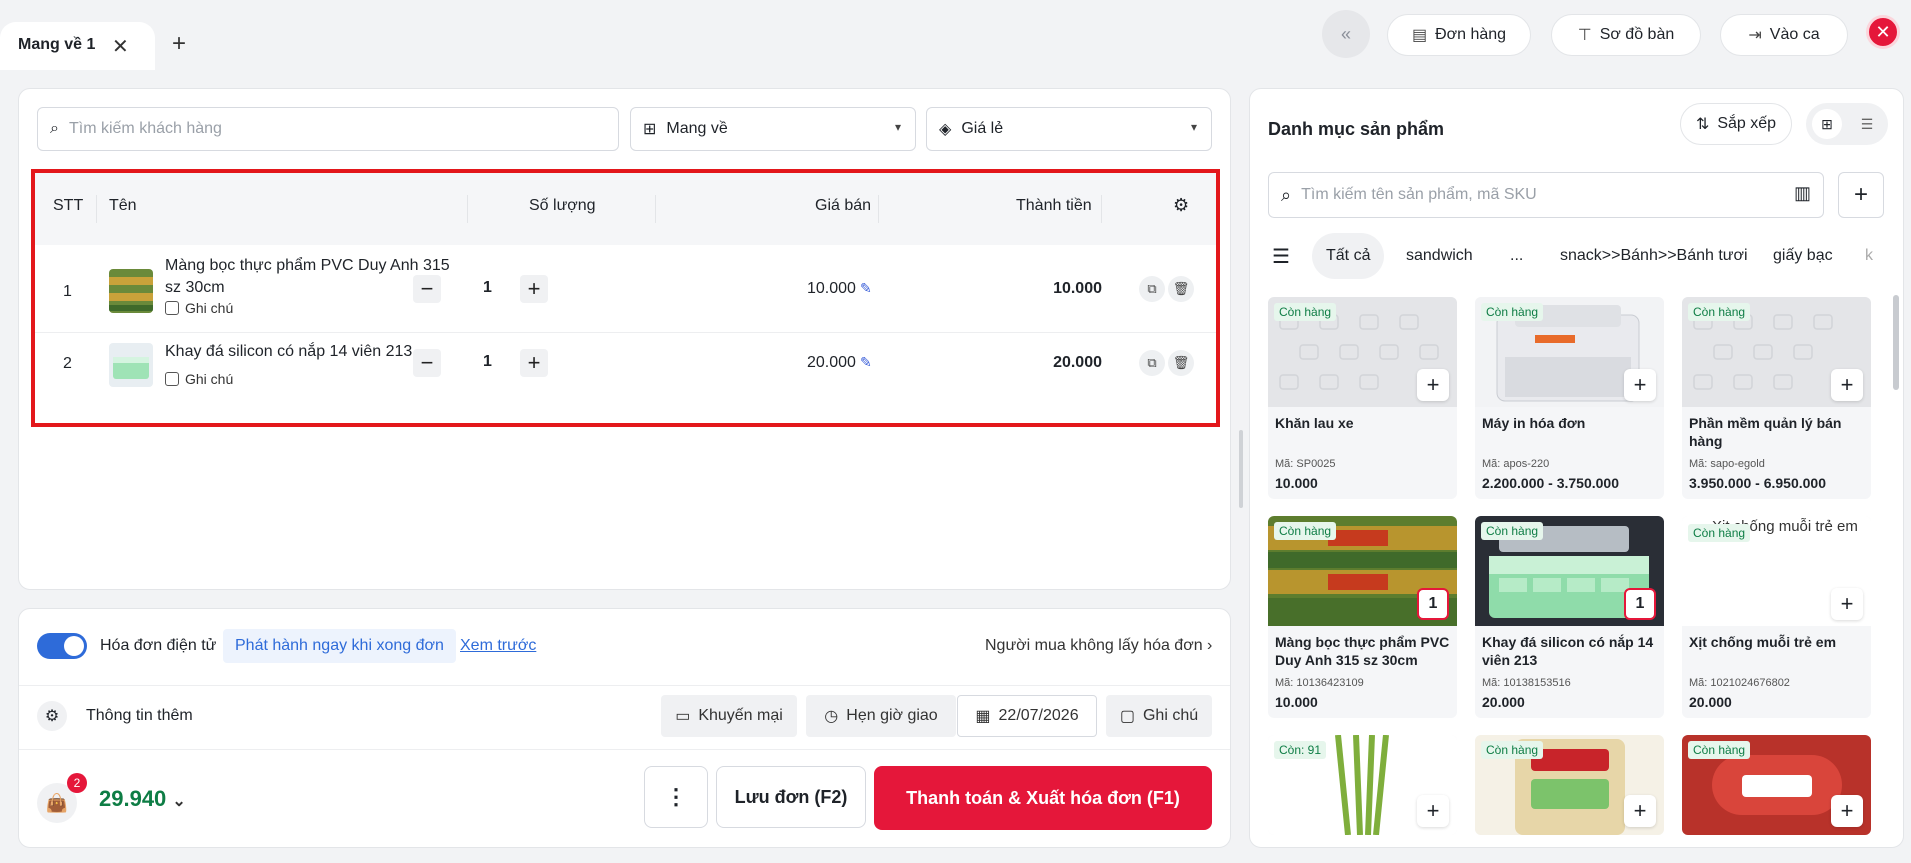 The image size is (1911, 863). I want to click on chevron-right-icon: ›, so click(1210, 645).